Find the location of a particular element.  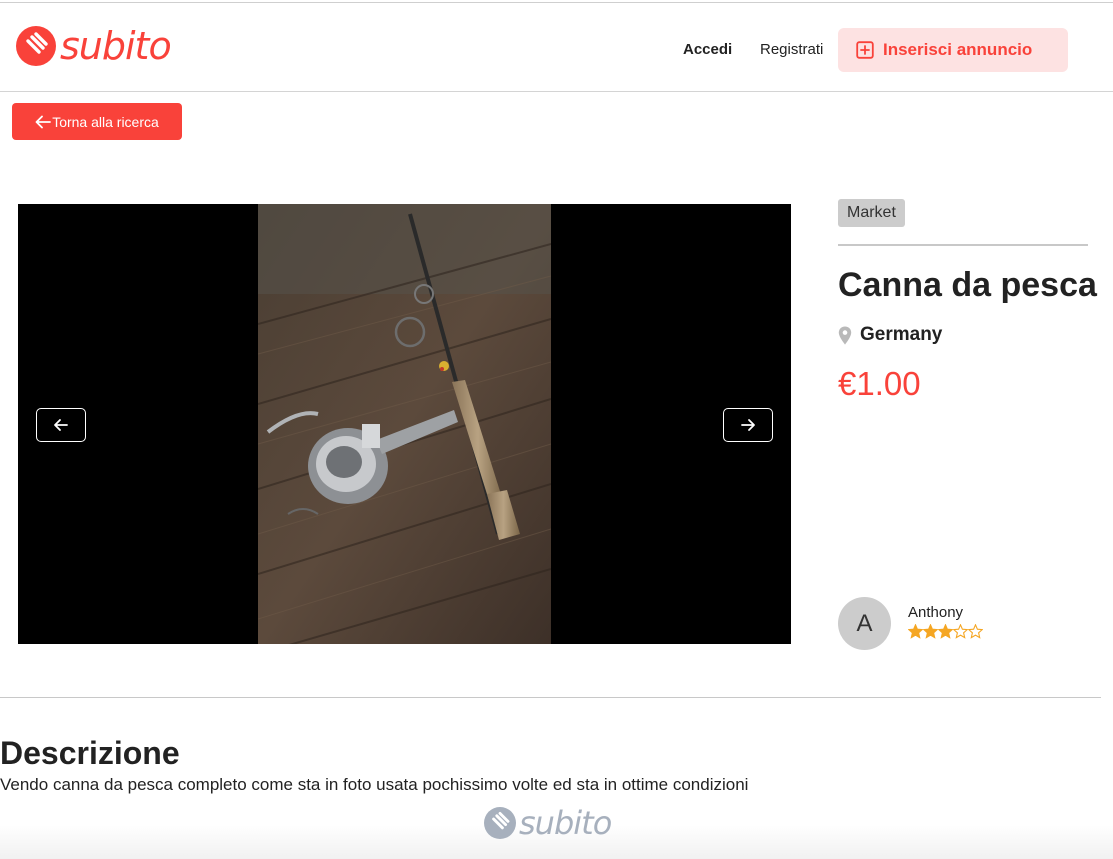

insert-ad-label: Inserisci annuncio is located at coordinates (958, 49).